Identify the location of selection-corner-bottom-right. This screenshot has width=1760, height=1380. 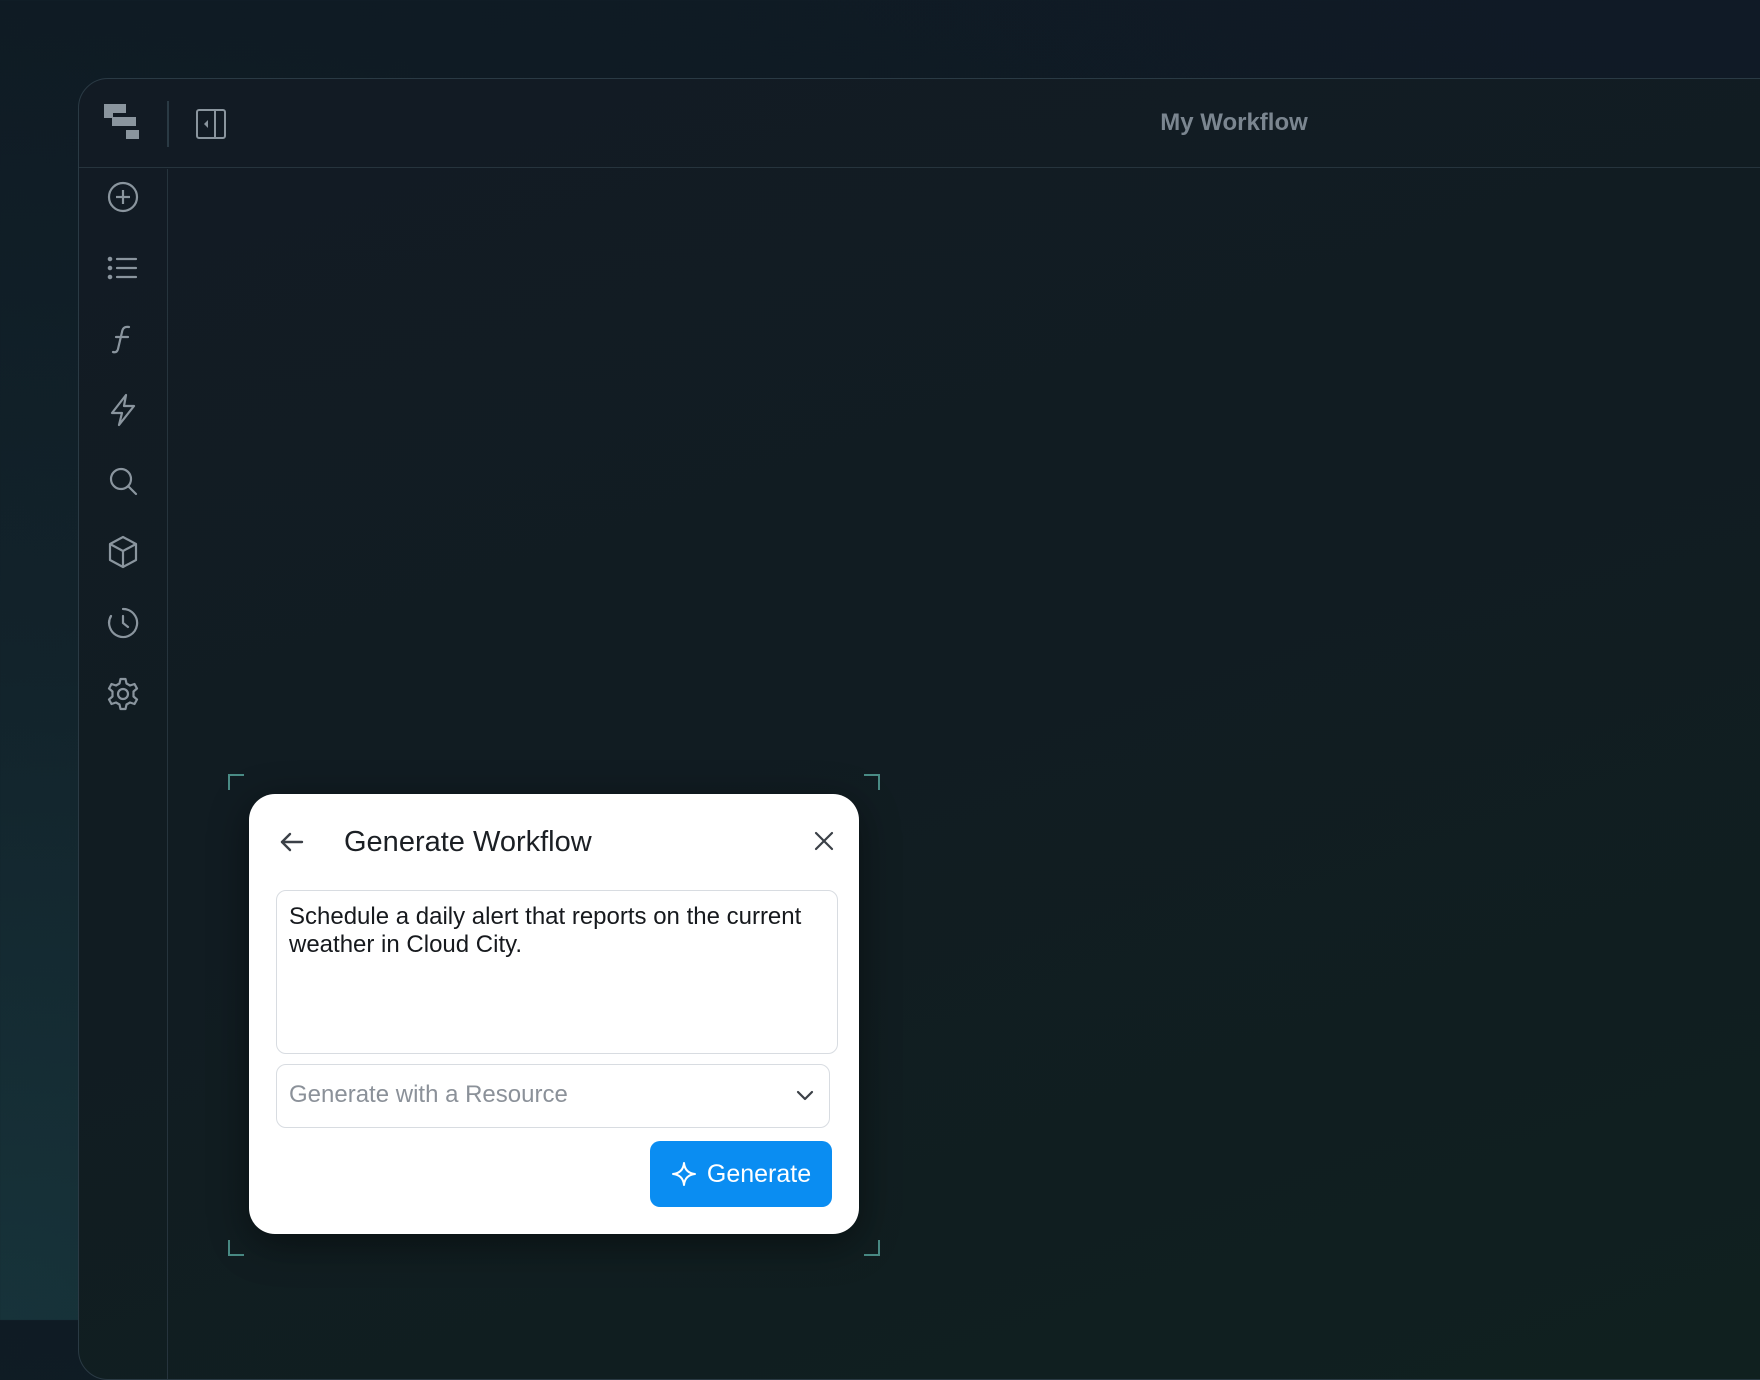
(872, 1248).